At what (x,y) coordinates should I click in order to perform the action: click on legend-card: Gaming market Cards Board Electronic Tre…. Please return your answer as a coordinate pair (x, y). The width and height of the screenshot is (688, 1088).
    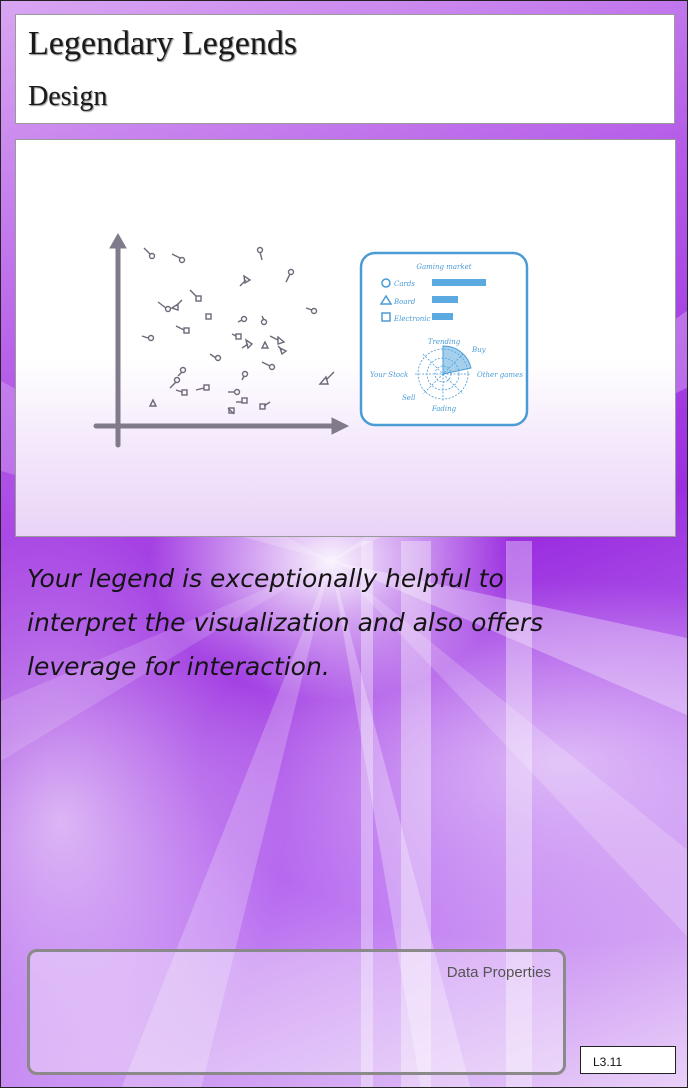
    Looking at the image, I should click on (444, 339).